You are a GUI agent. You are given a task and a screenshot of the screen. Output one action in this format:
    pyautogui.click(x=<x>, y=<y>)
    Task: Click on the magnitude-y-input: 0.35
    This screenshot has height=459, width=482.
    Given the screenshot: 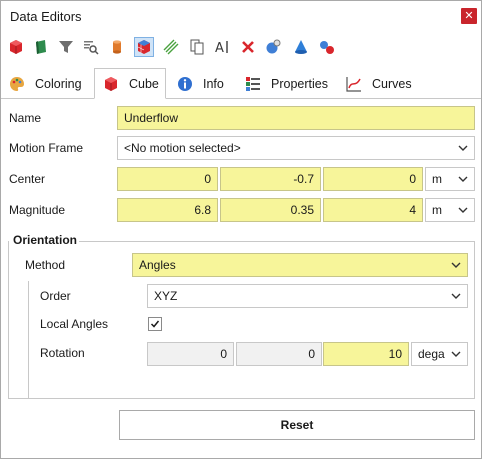 What is the action you would take?
    pyautogui.click(x=270, y=210)
    